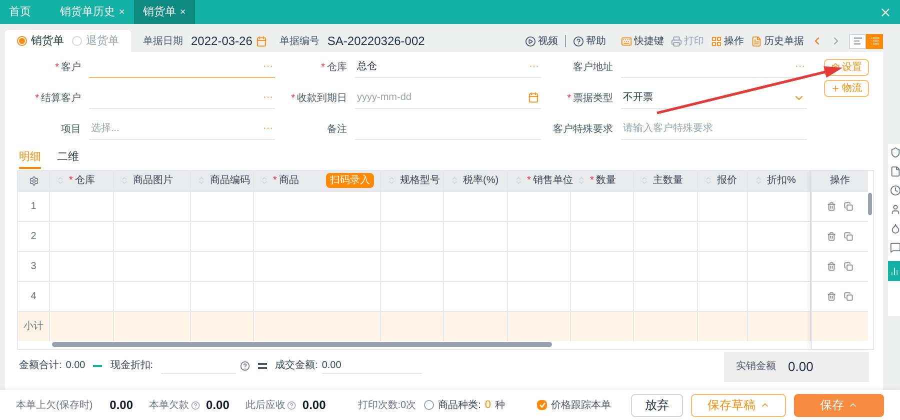 The width and height of the screenshot is (900, 420). I want to click on toolbar-button: 帮助, so click(589, 41).